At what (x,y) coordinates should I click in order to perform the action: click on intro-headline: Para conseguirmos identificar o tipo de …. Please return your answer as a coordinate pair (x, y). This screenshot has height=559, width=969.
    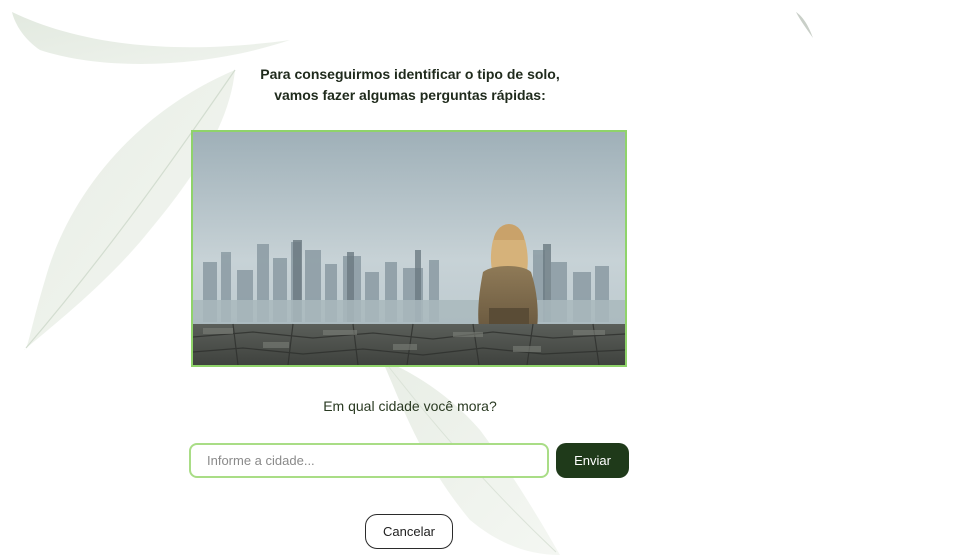
    Looking at the image, I should click on (410, 85).